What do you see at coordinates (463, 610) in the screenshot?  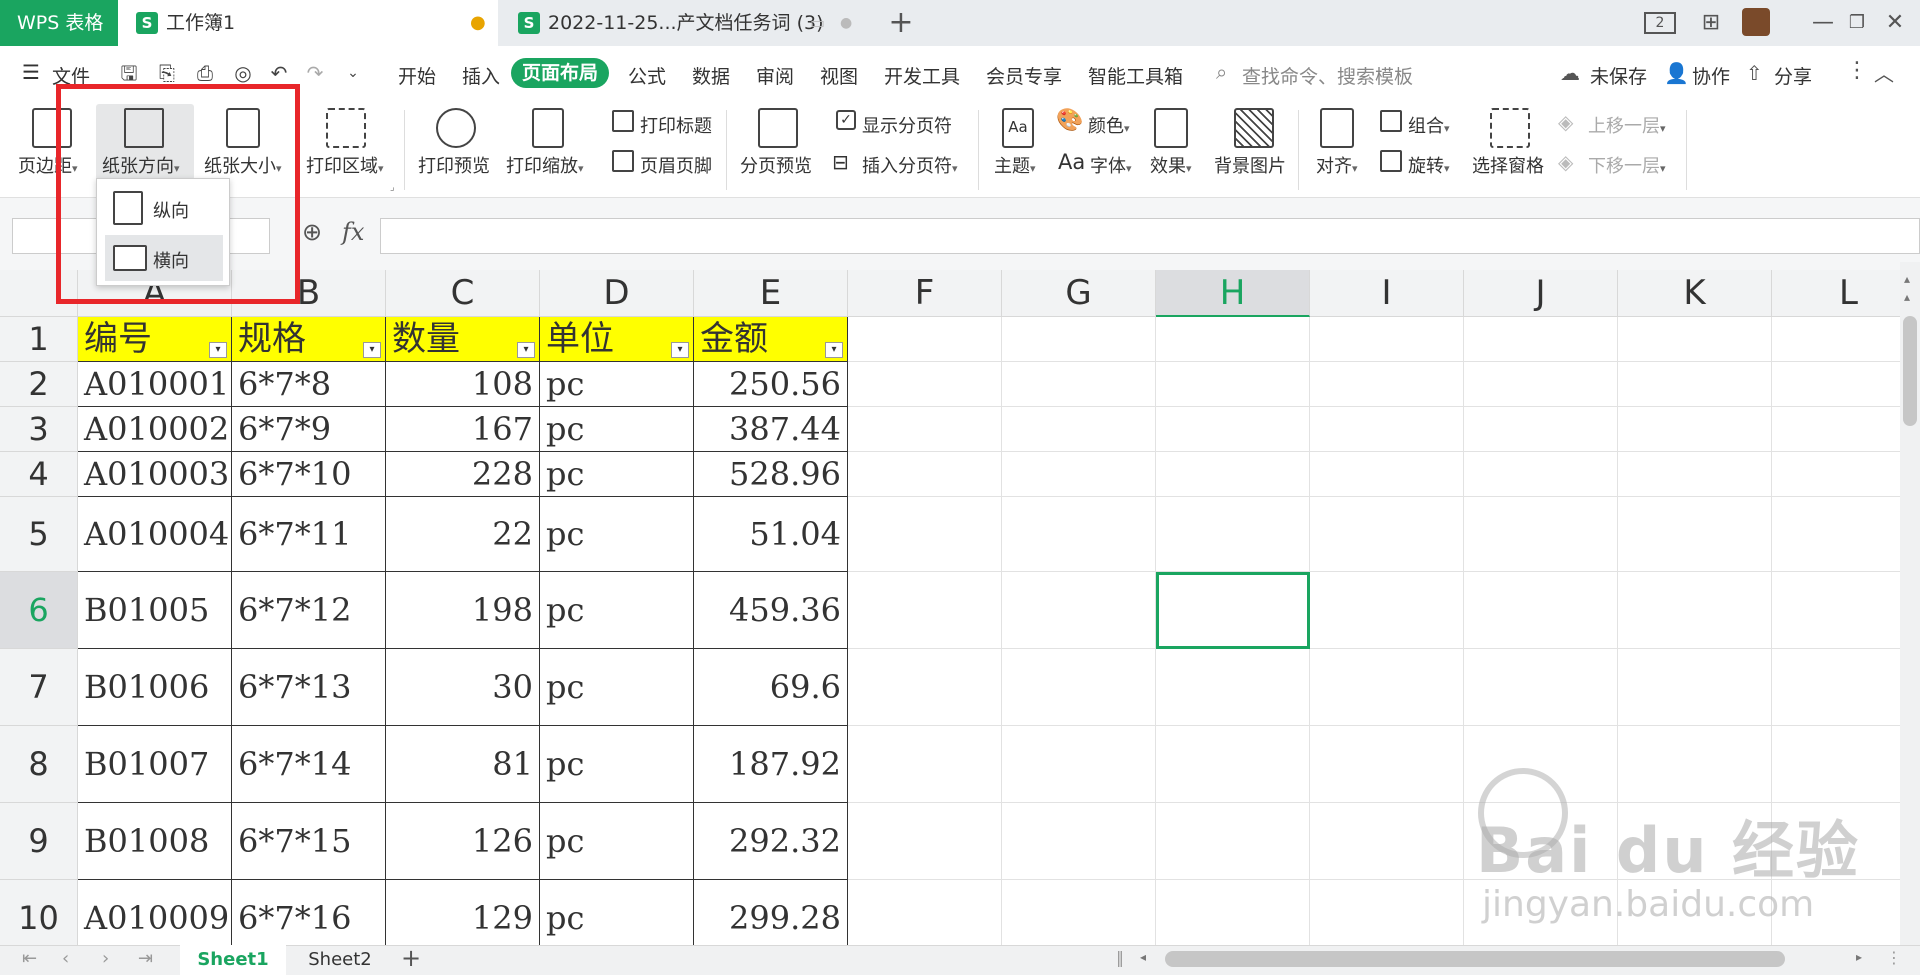 I see `table-cell: 198` at bounding box center [463, 610].